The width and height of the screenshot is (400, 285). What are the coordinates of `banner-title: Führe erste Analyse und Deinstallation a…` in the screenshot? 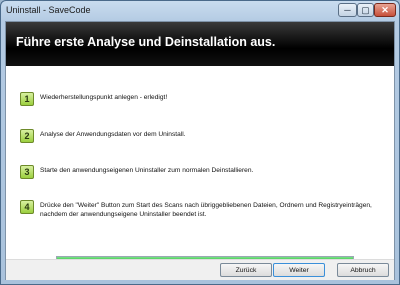 It's located at (146, 42).